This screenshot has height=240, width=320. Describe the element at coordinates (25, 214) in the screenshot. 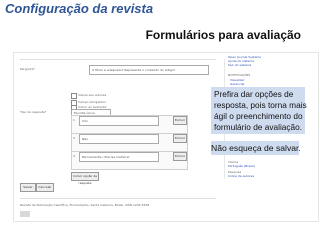

I see `footer-logo` at that location.